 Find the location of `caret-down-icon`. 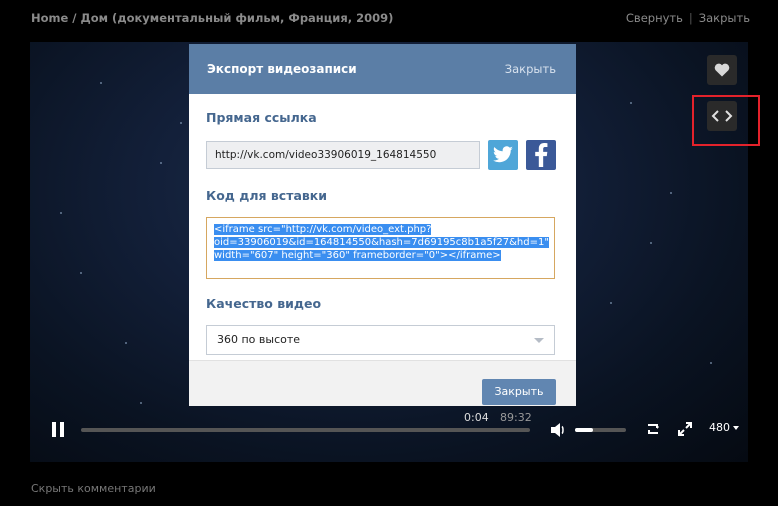

caret-down-icon is located at coordinates (736, 428).